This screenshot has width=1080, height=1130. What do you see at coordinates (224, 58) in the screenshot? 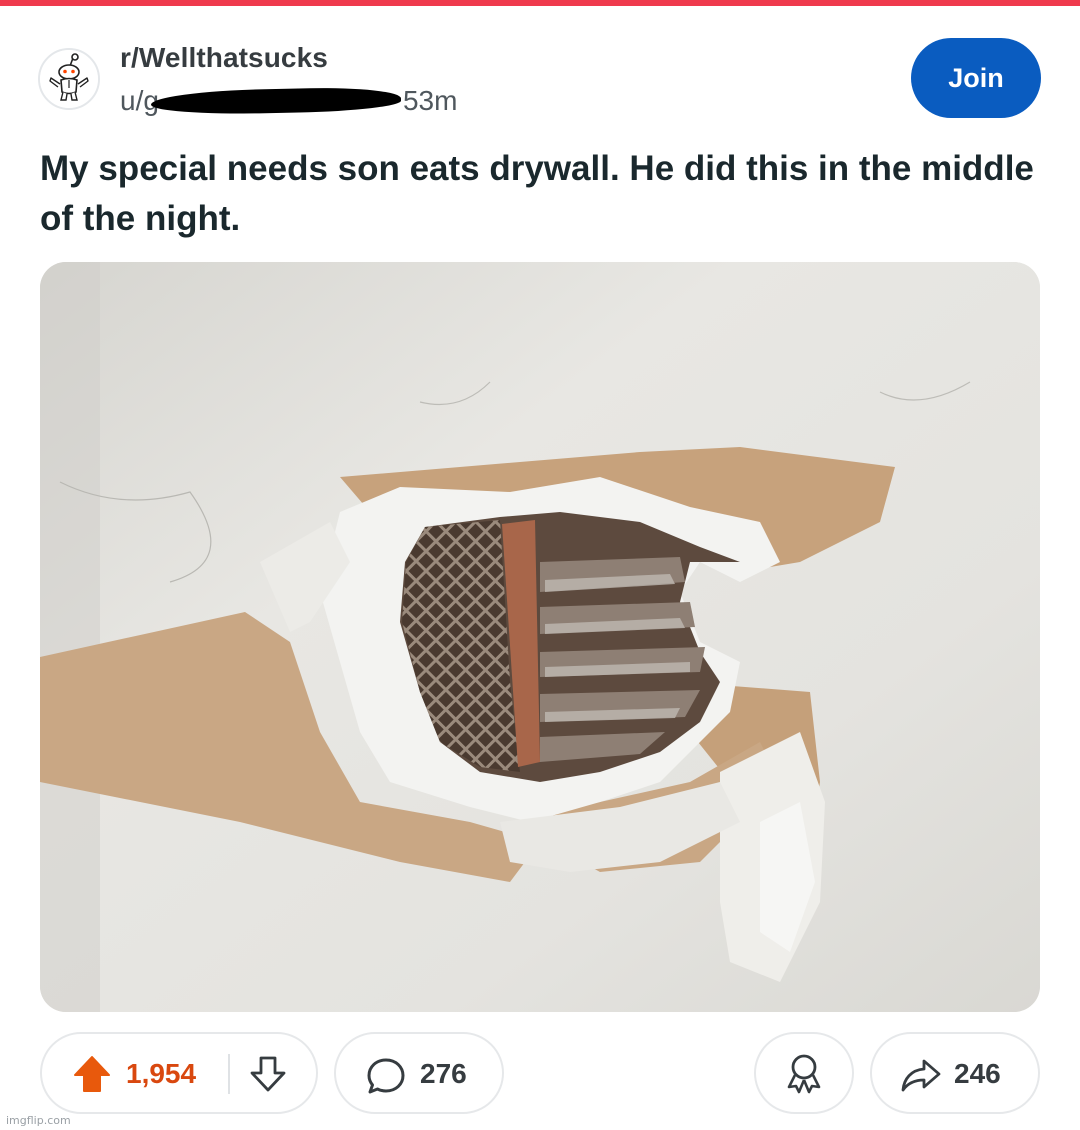
I see `subreddit-name: r/Wellthatsucks` at bounding box center [224, 58].